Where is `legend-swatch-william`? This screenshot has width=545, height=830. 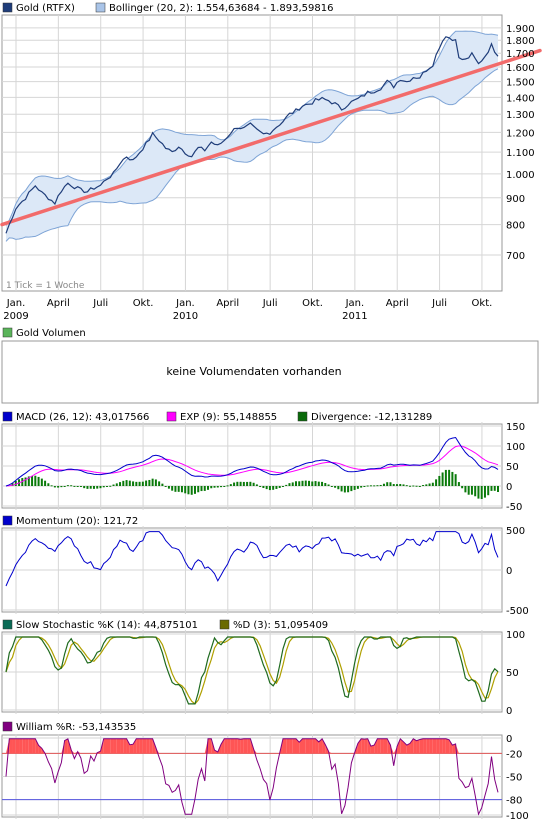 legend-swatch-william is located at coordinates (7, 726).